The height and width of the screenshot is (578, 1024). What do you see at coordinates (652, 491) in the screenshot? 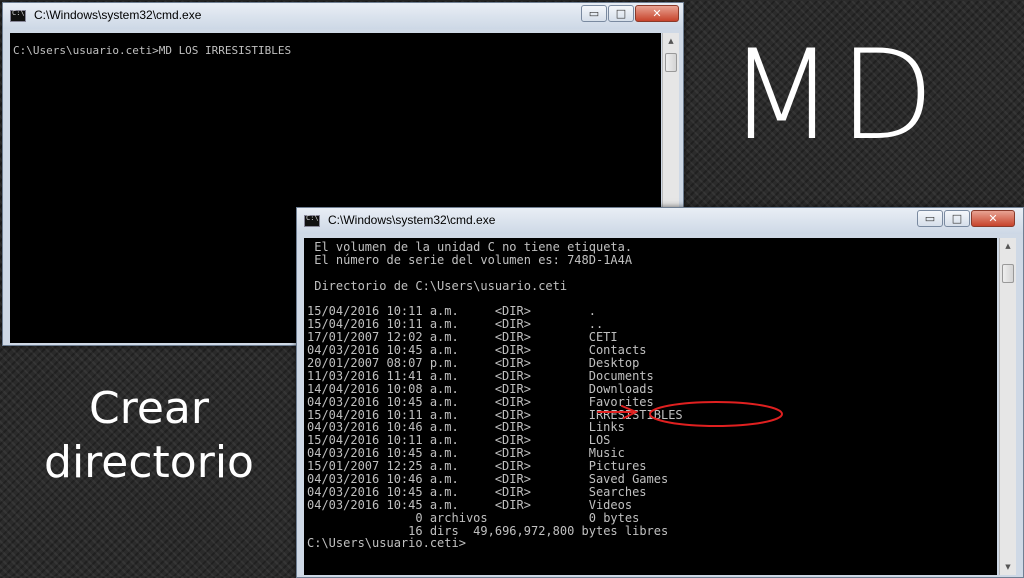
I see `list-item: 04/03/2016 10:45 a.m. <DIR> Searches` at bounding box center [652, 491].